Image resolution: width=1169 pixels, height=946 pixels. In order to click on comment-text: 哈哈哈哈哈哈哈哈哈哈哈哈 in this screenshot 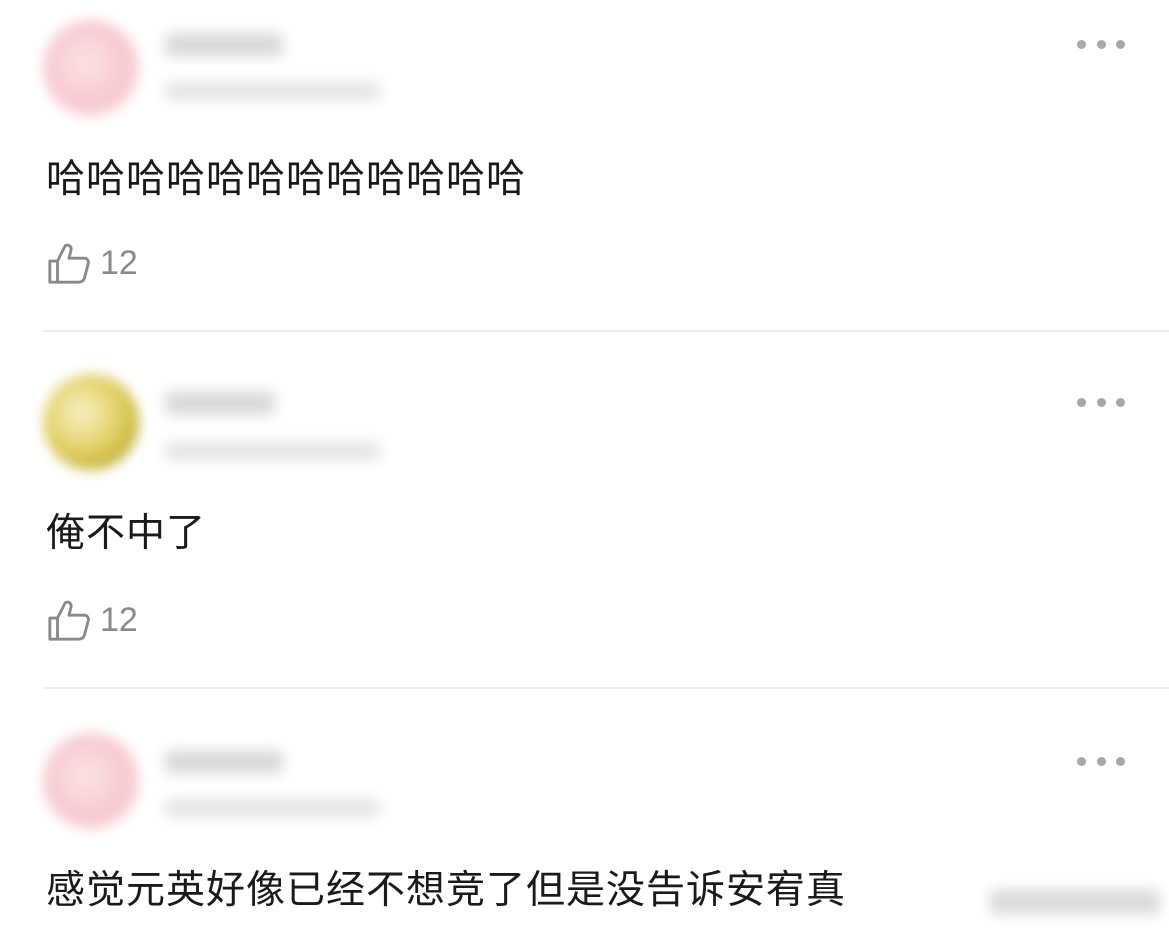, I will do `click(286, 179)`.